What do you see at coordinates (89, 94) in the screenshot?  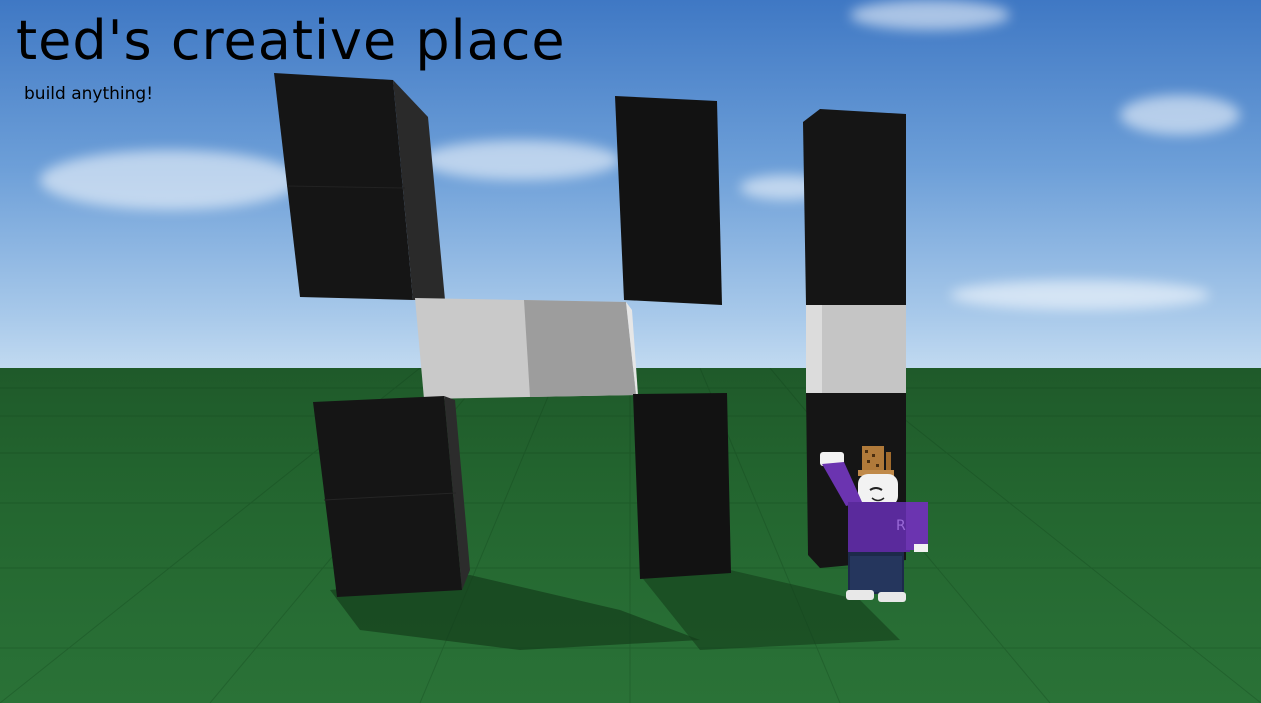 I see `game-subtitle: build anything!` at bounding box center [89, 94].